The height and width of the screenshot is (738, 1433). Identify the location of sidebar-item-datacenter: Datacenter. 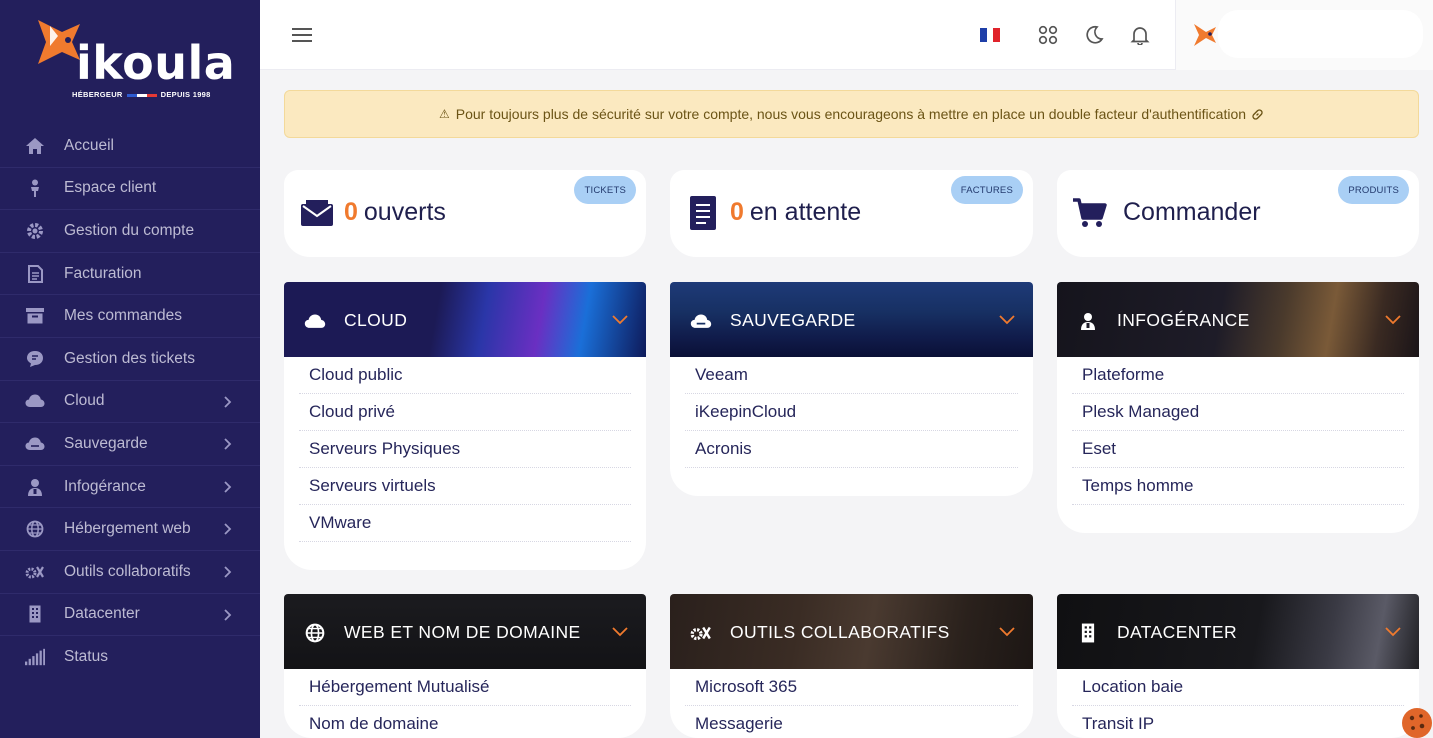
(130, 615).